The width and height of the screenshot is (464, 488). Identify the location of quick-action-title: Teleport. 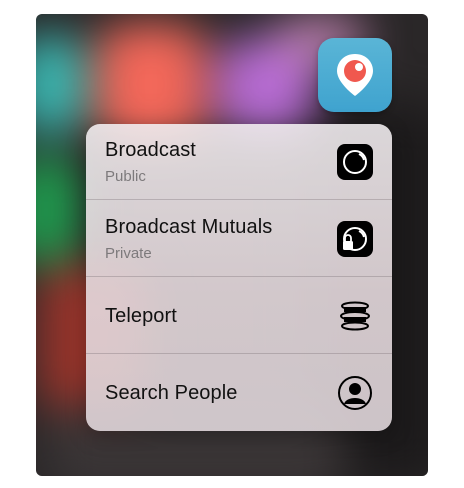
(141, 316).